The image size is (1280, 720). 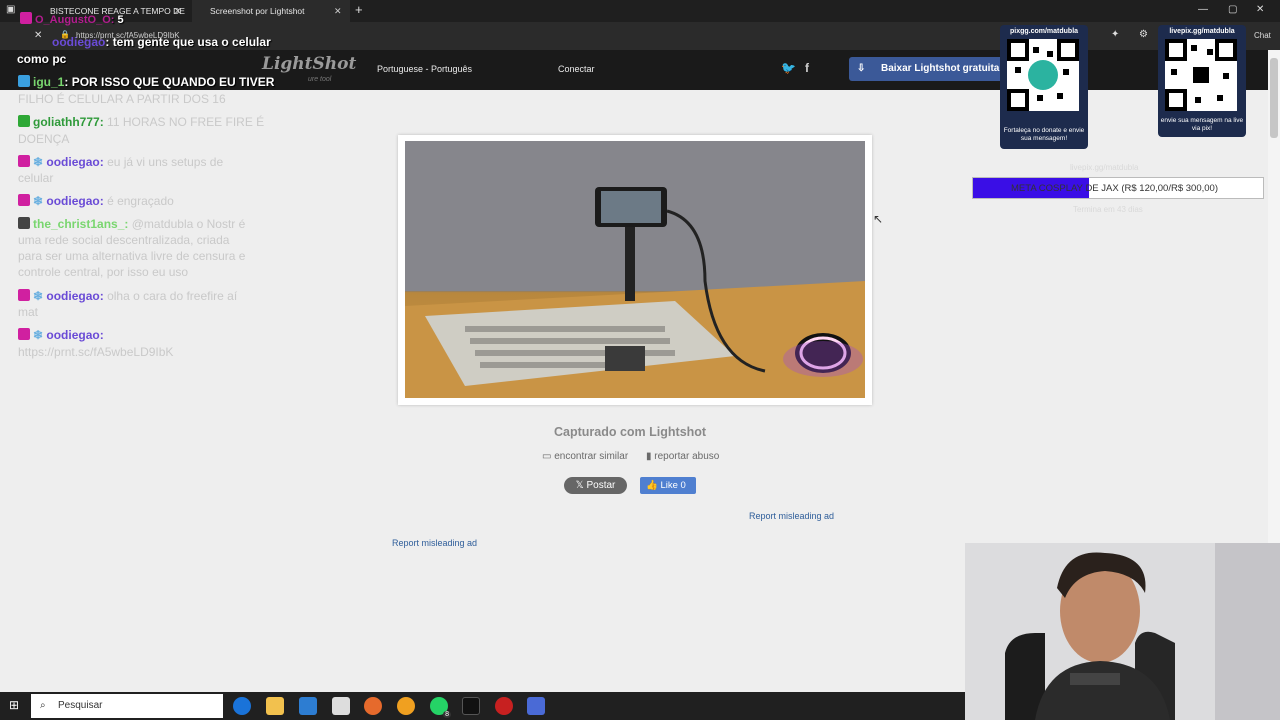 I want to click on maximize-icon: ▢, so click(x=1232, y=9).